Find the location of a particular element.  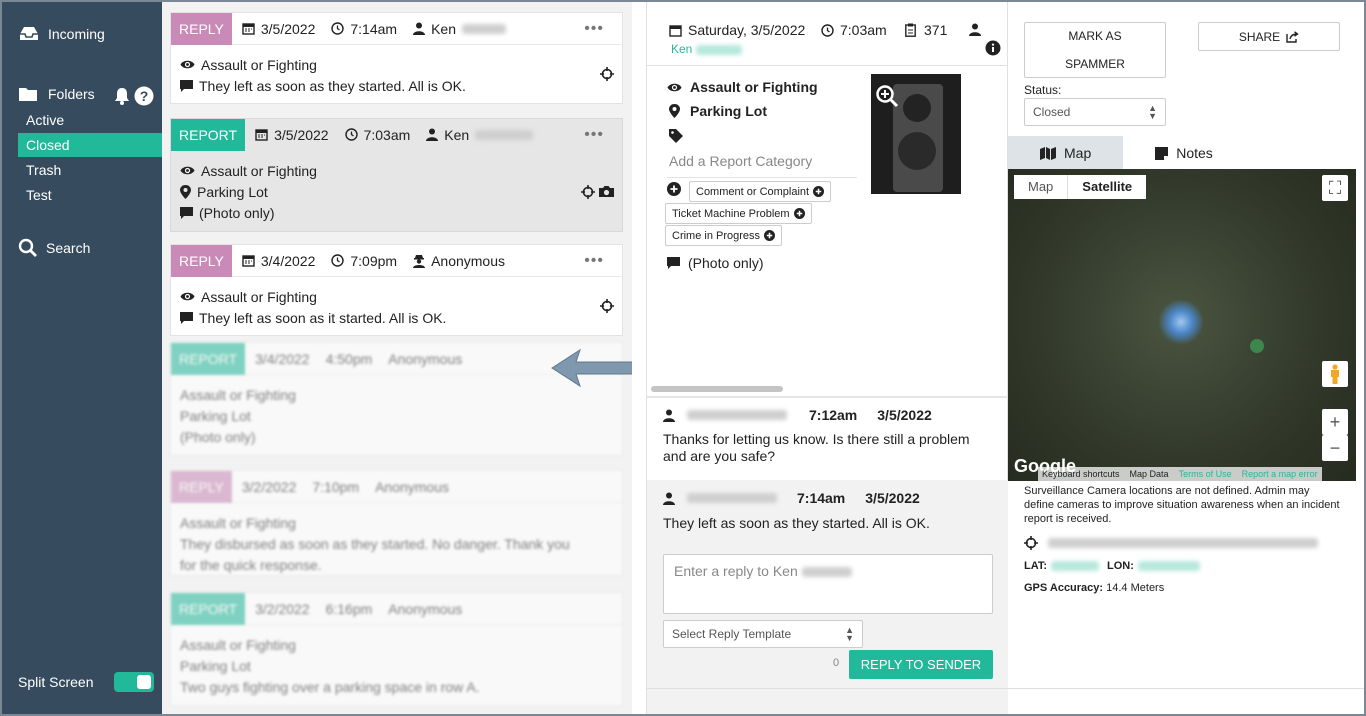

redacted-address is located at coordinates (1183, 543).